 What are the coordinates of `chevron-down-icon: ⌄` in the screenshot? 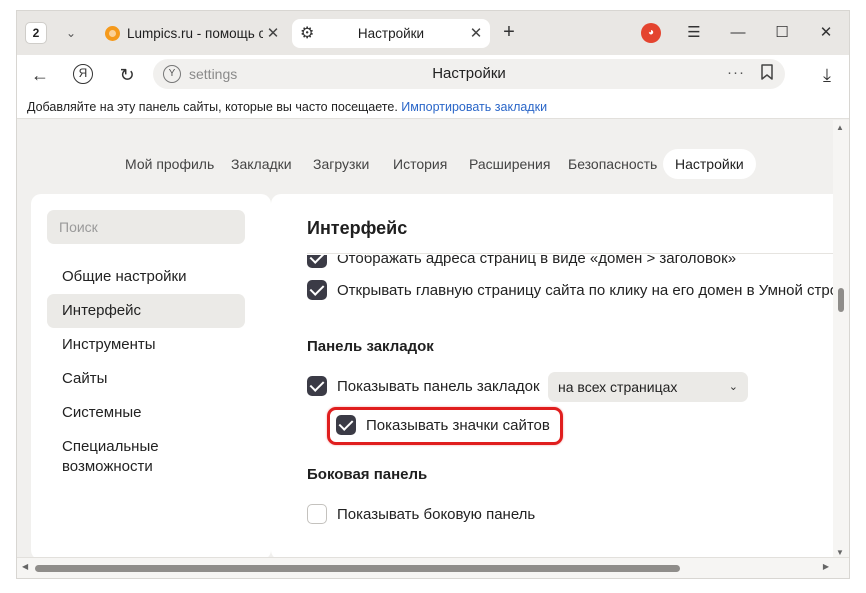 It's located at (733, 387).